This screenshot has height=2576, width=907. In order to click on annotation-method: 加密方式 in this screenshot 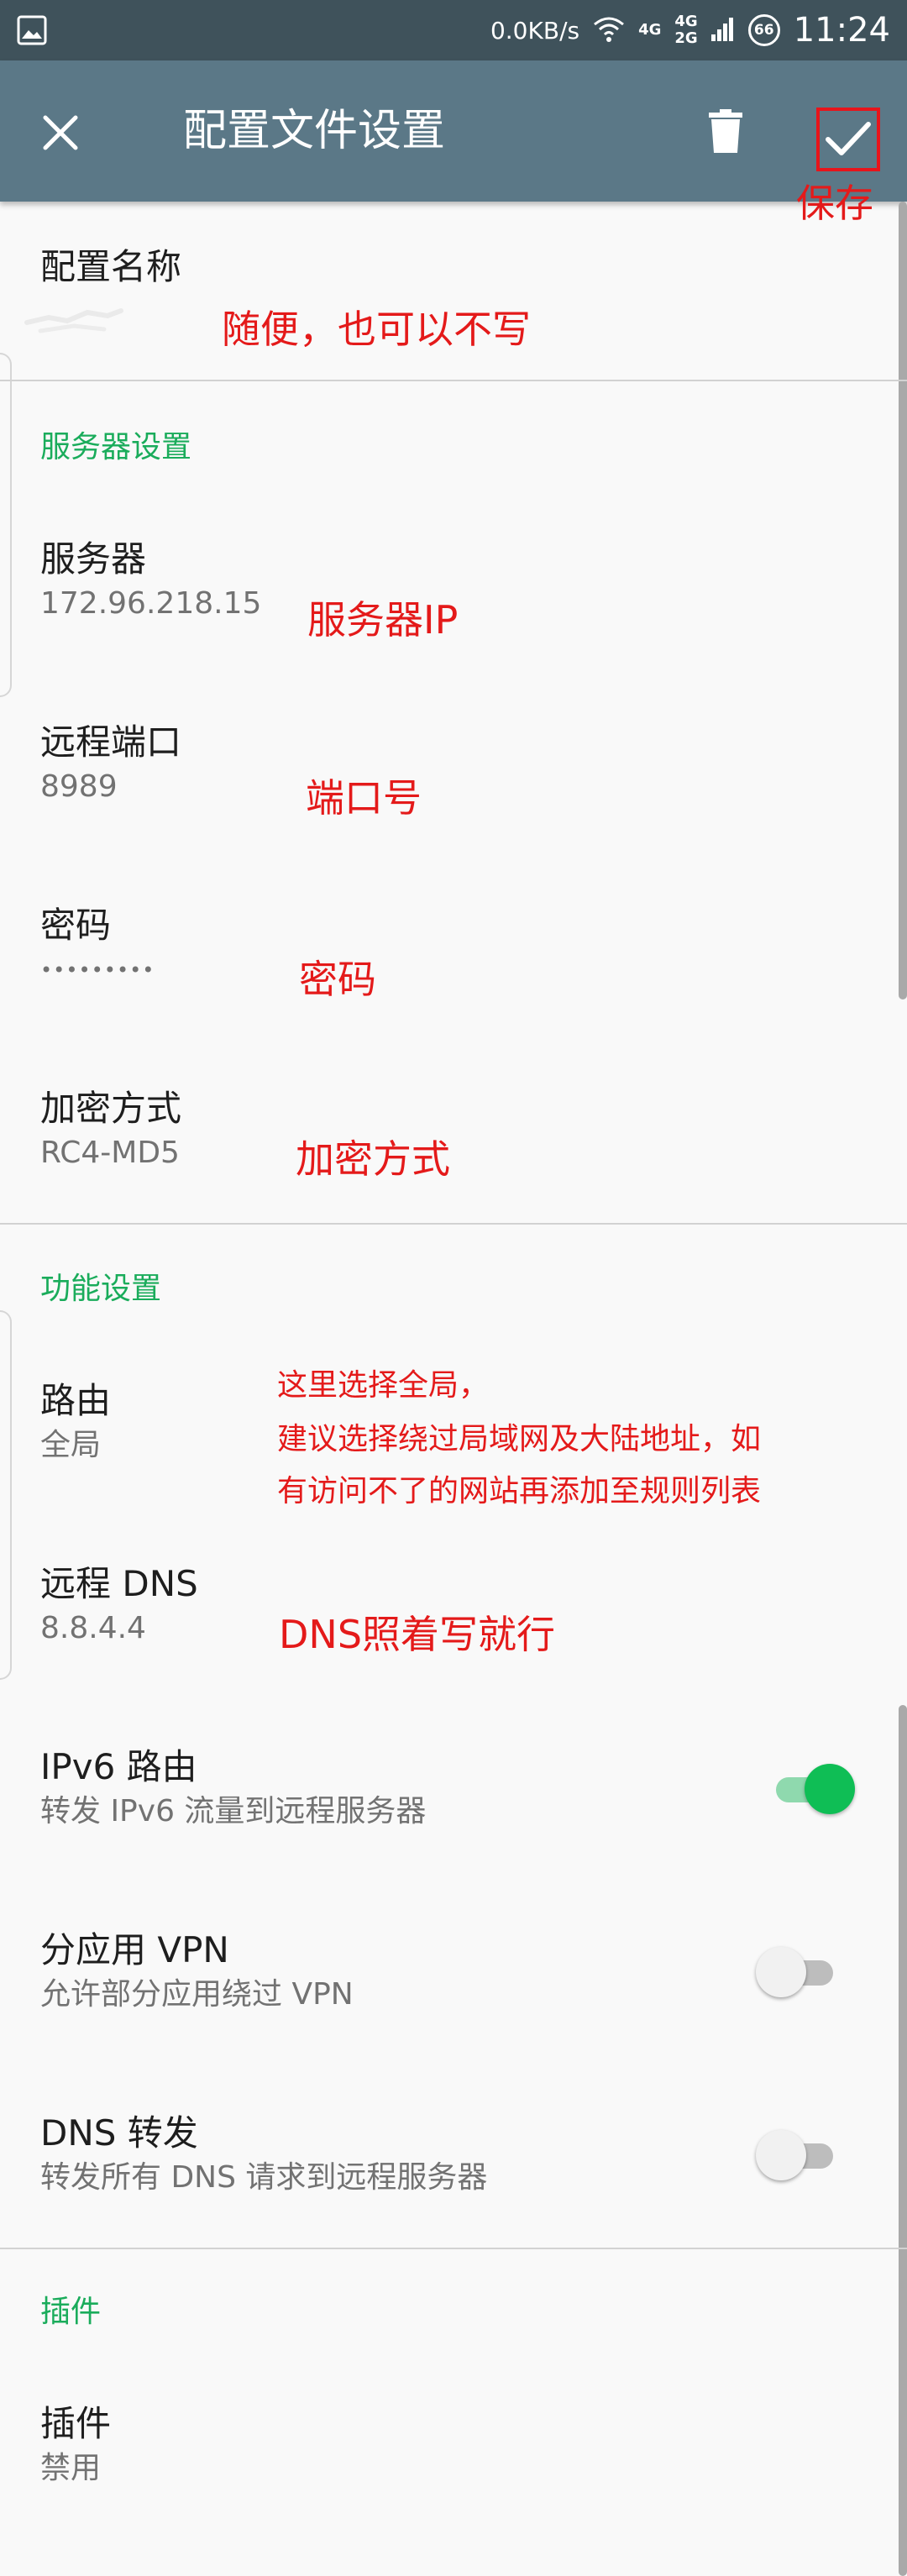, I will do `click(373, 1159)`.